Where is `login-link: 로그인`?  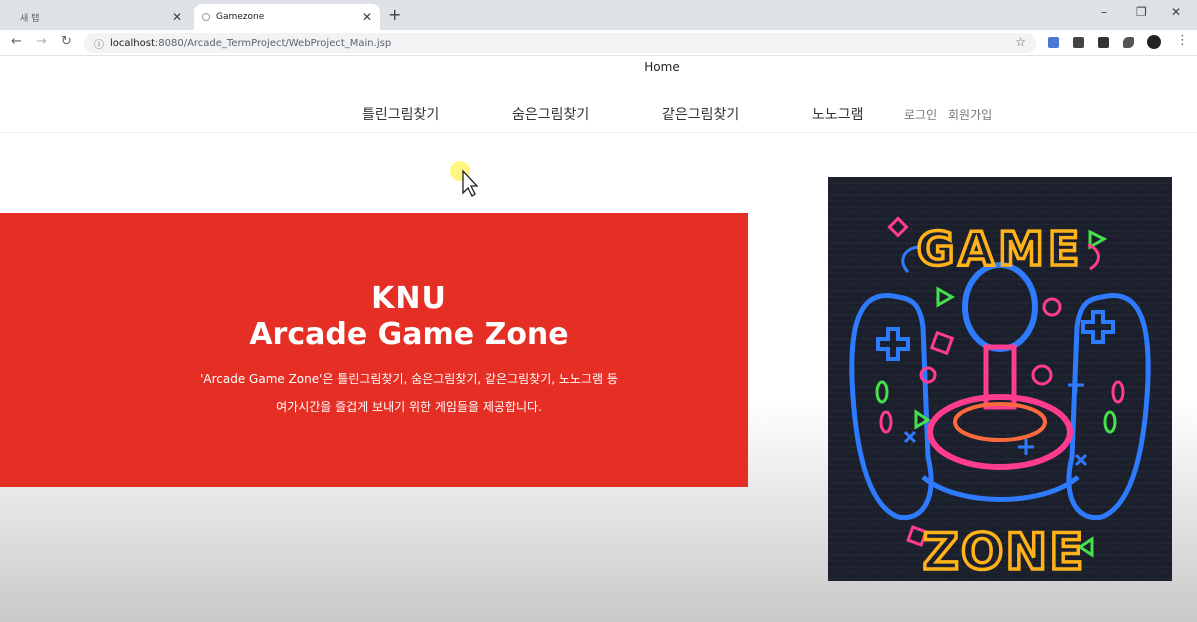 login-link: 로그인 is located at coordinates (920, 114).